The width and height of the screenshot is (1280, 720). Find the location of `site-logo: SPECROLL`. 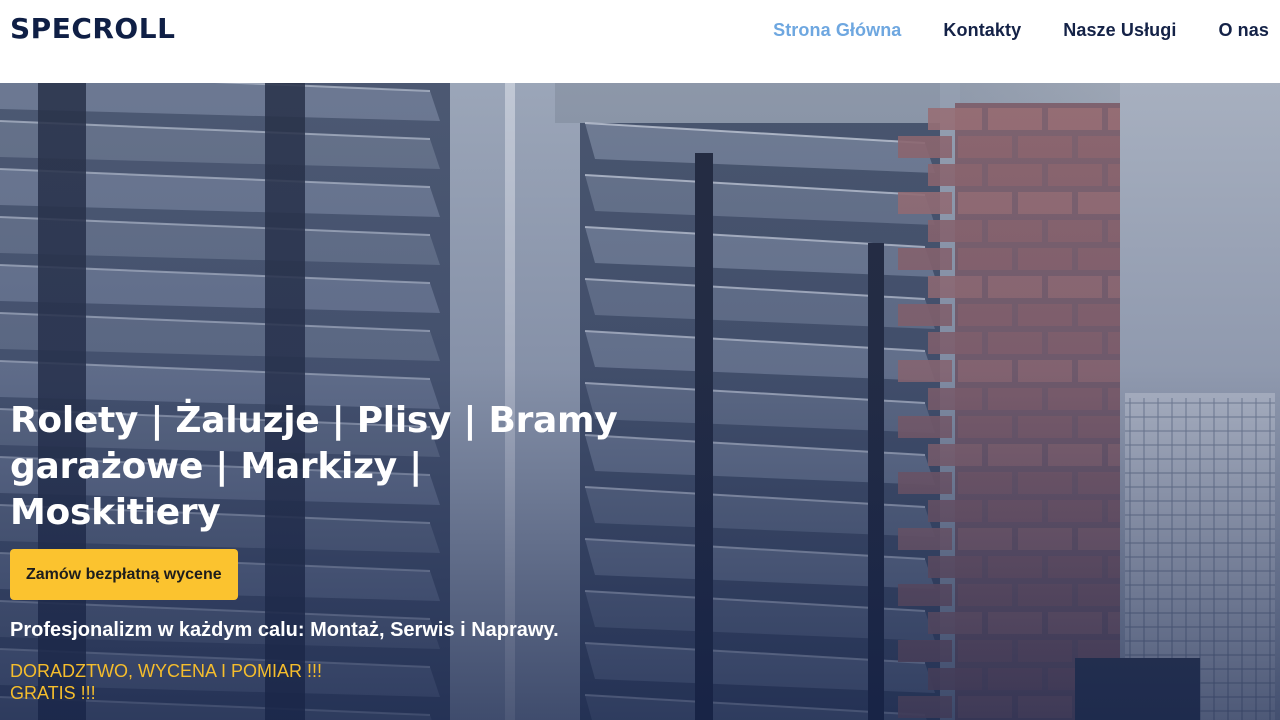

site-logo: SPECROLL is located at coordinates (92, 28).